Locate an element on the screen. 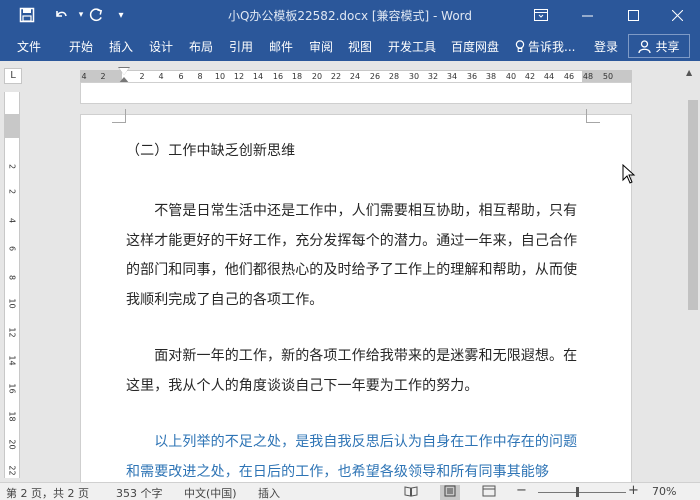 This screenshot has width=700, height=500. tab-file: 文件 is located at coordinates (29, 46).